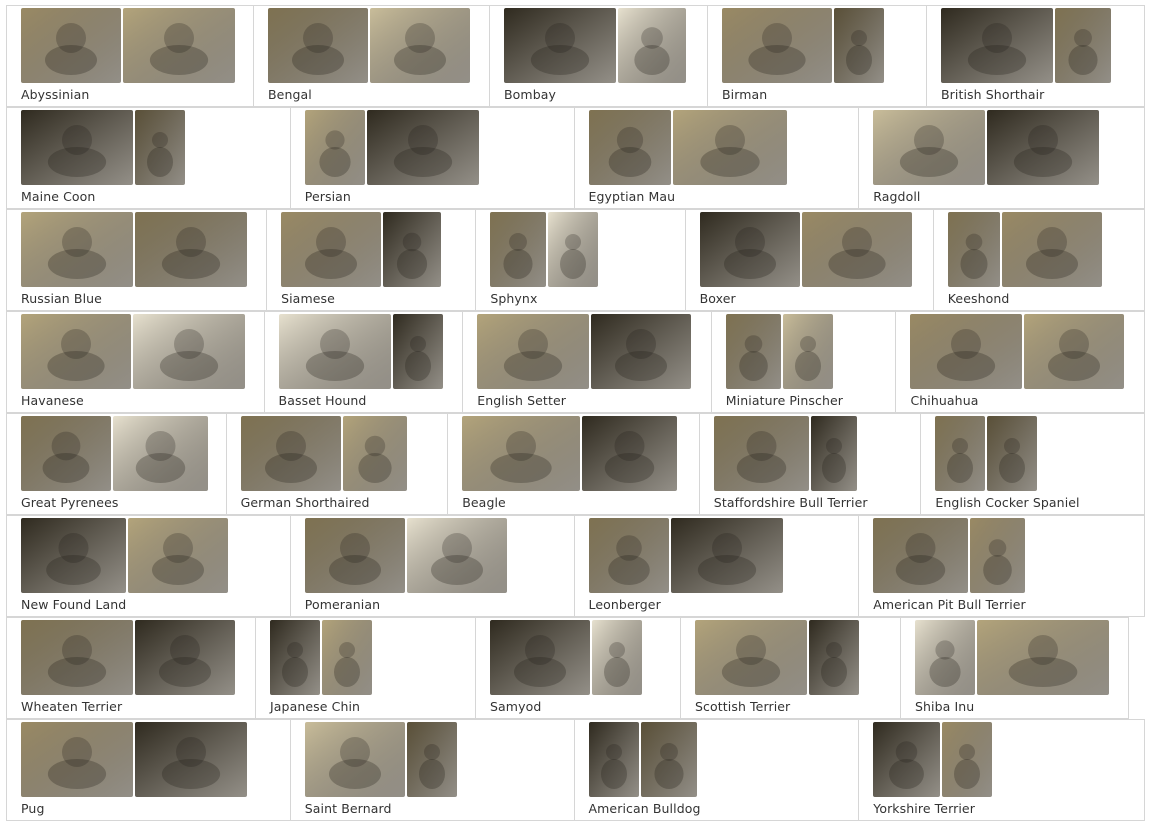 The height and width of the screenshot is (829, 1151). Describe the element at coordinates (817, 56) in the screenshot. I see `breed-card: Birman` at that location.